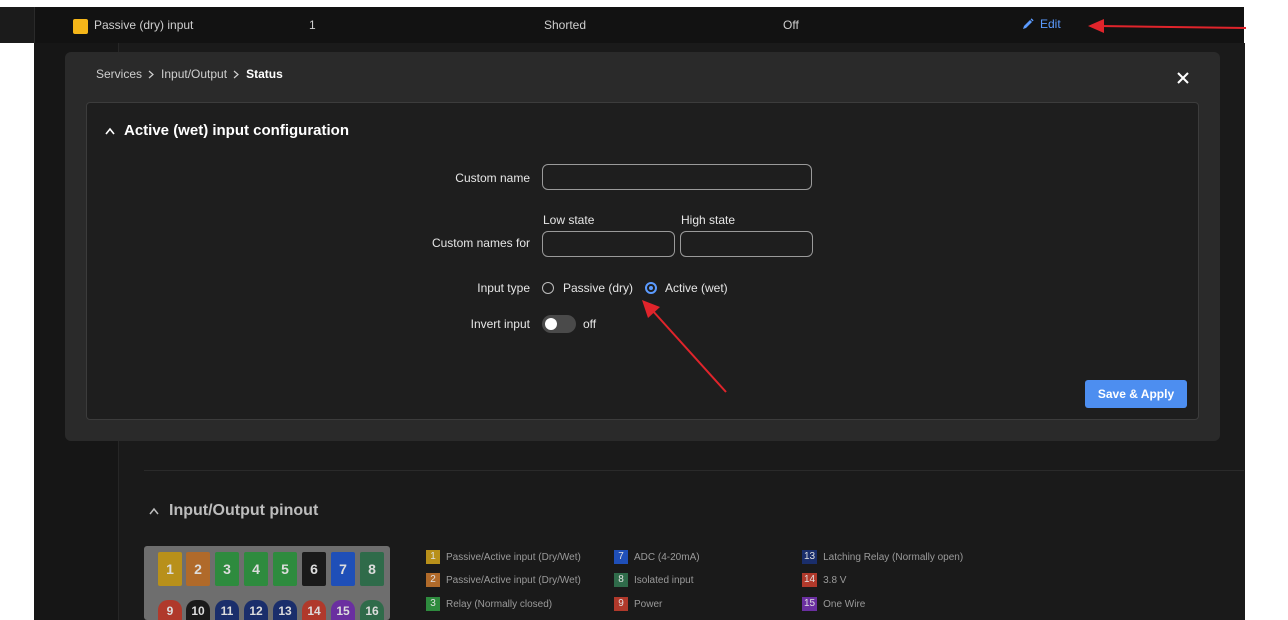  What do you see at coordinates (667, 557) in the screenshot?
I see `legend-label: ADC (4-20mA)` at bounding box center [667, 557].